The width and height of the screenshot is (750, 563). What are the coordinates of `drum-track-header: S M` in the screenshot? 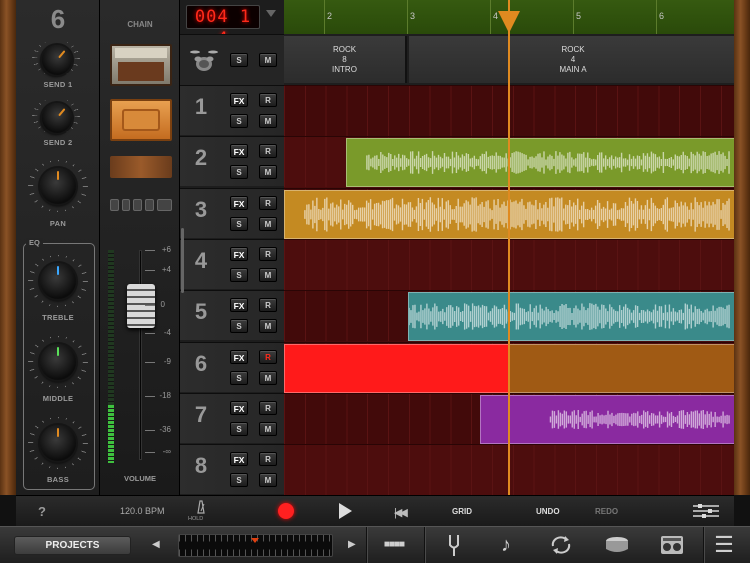 It's located at (232, 59).